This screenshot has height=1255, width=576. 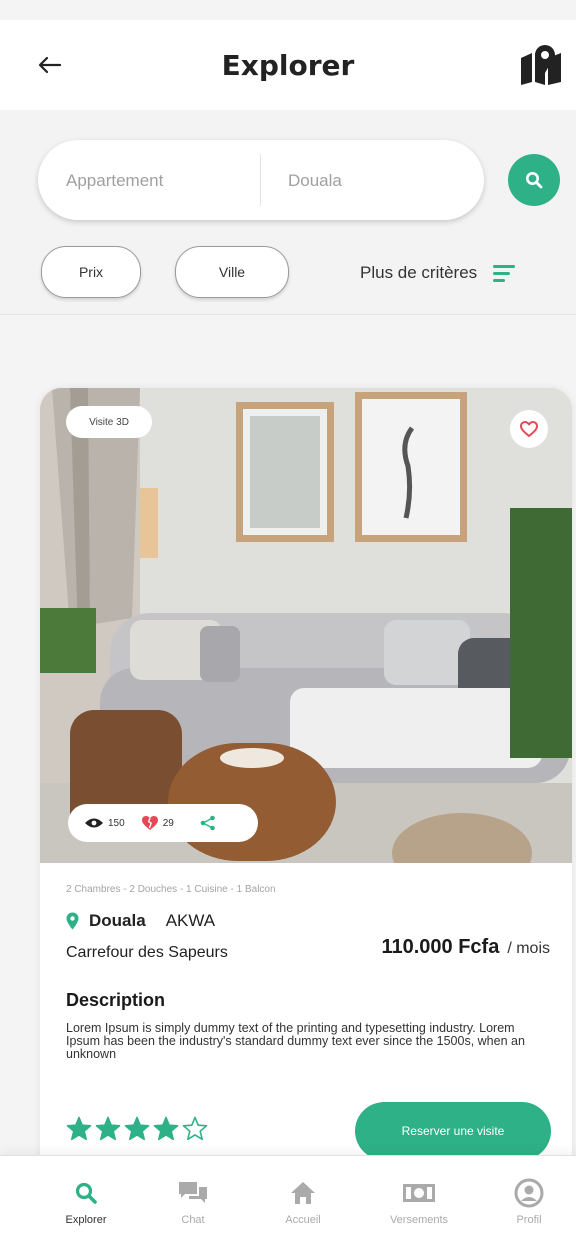 I want to click on profile-icon, so click(x=529, y=1193).